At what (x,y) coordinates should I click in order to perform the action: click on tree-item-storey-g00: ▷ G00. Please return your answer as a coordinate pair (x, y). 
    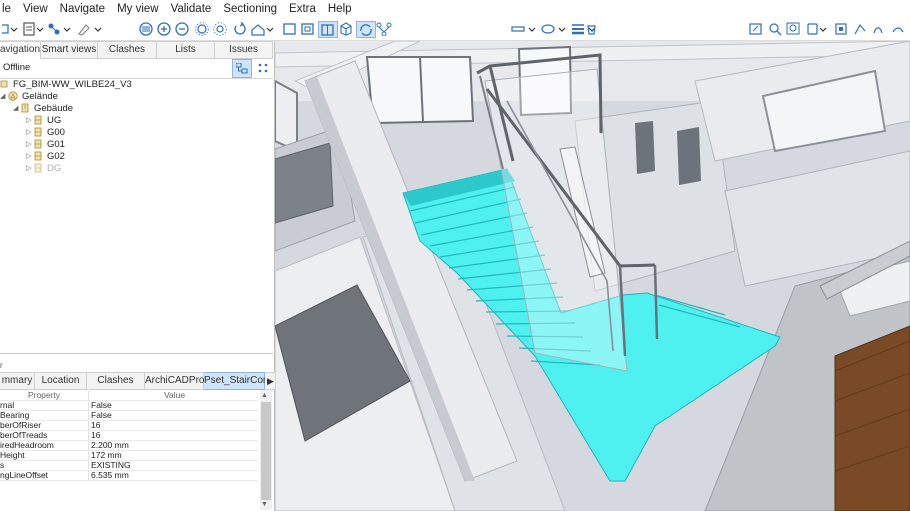
    Looking at the image, I should click on (45, 132).